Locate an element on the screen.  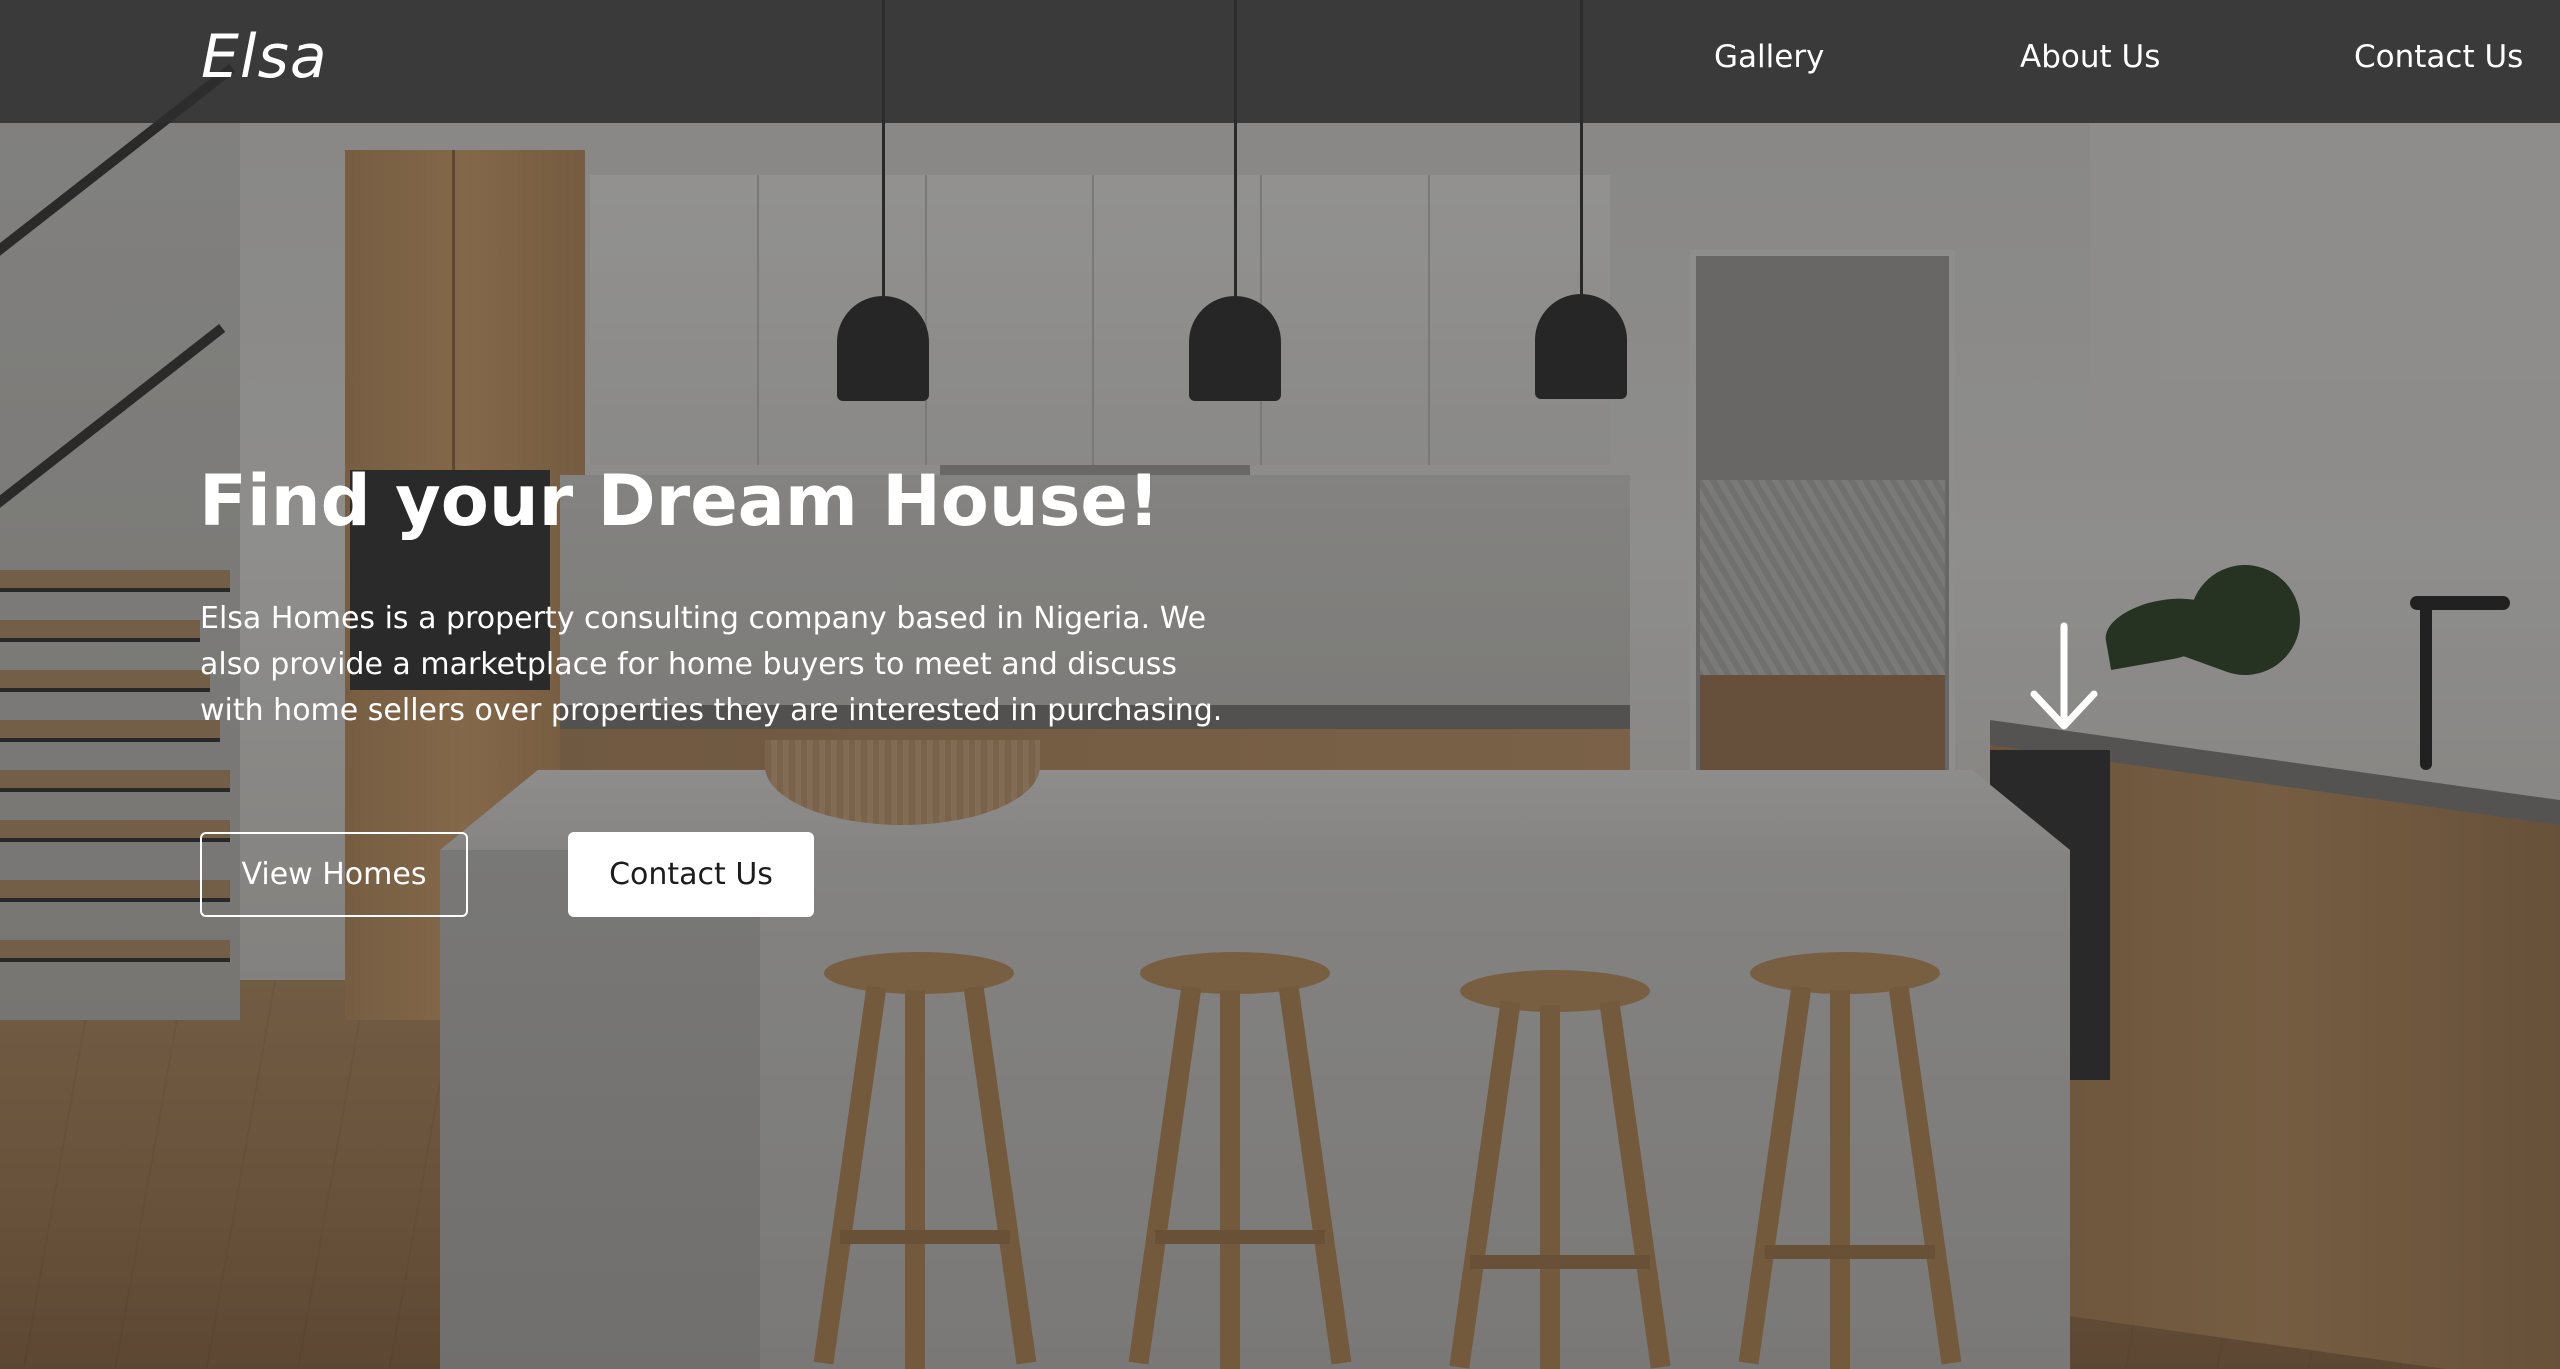
nav-link-contact-us: Contact Us is located at coordinates (2438, 57).